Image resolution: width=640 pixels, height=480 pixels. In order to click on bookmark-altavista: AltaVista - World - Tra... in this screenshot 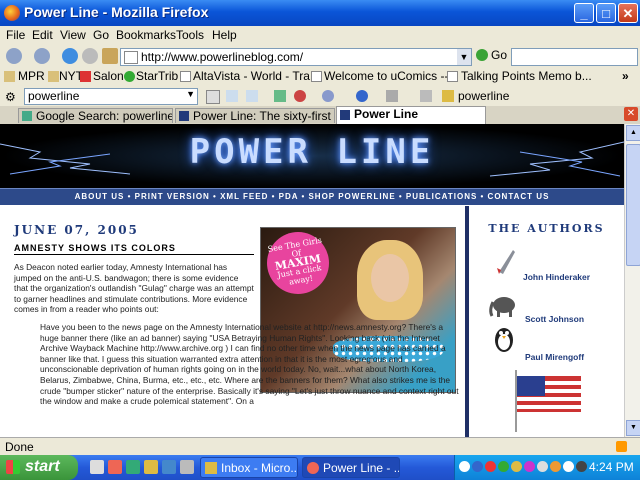, I will do `click(256, 76)`.